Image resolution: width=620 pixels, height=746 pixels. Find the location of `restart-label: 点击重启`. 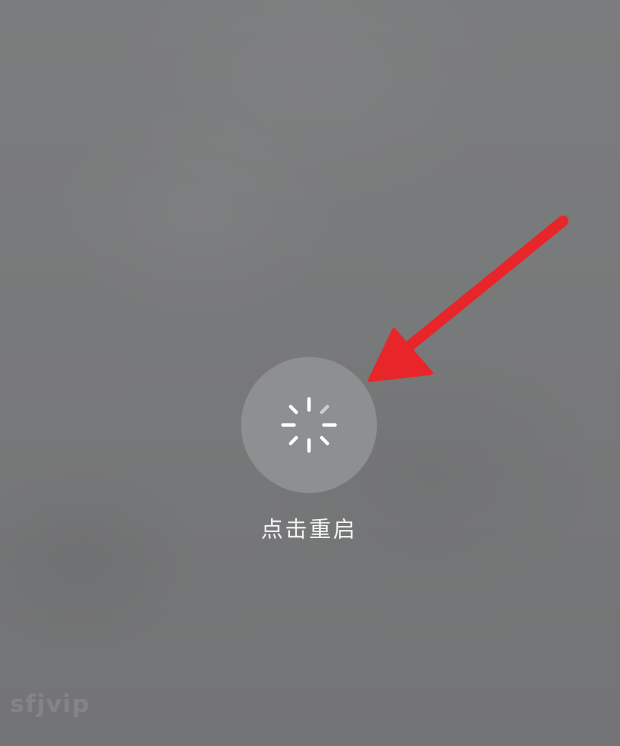

restart-label: 点击重启 is located at coordinates (309, 531).